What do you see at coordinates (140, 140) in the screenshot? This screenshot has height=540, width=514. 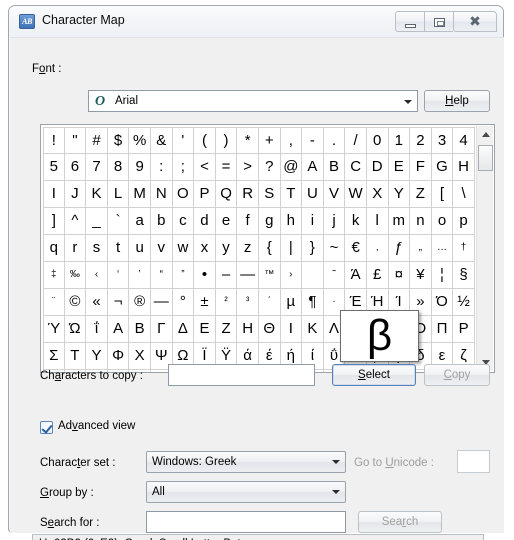 I see `character-cell: %` at bounding box center [140, 140].